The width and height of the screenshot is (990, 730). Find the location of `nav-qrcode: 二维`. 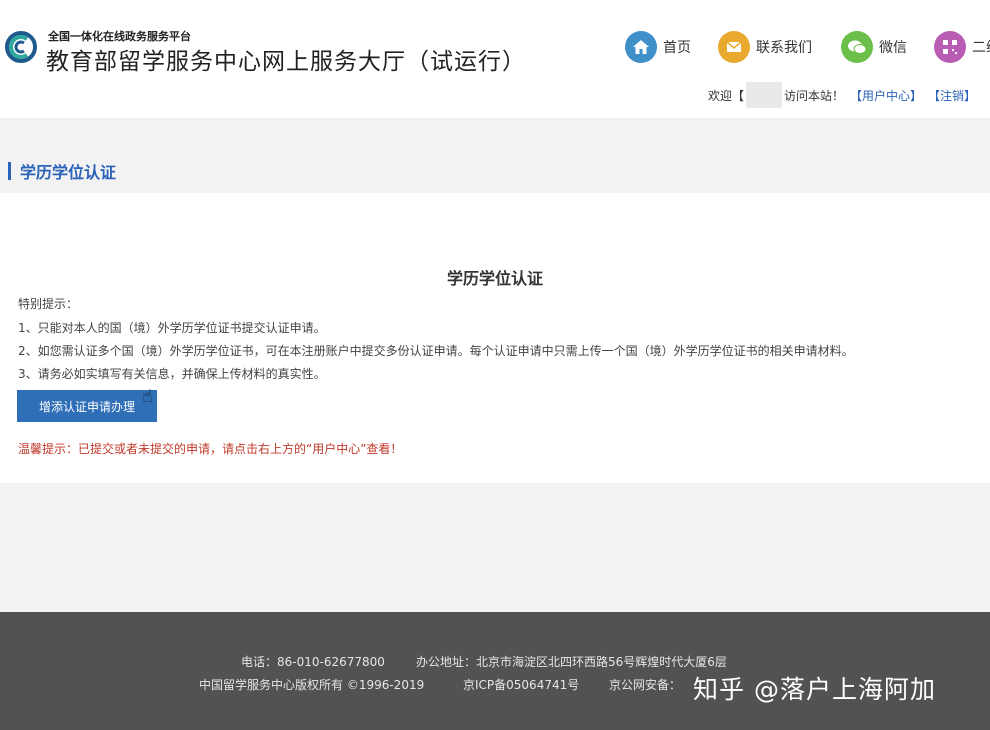

nav-qrcode: 二维 is located at coordinates (962, 47).